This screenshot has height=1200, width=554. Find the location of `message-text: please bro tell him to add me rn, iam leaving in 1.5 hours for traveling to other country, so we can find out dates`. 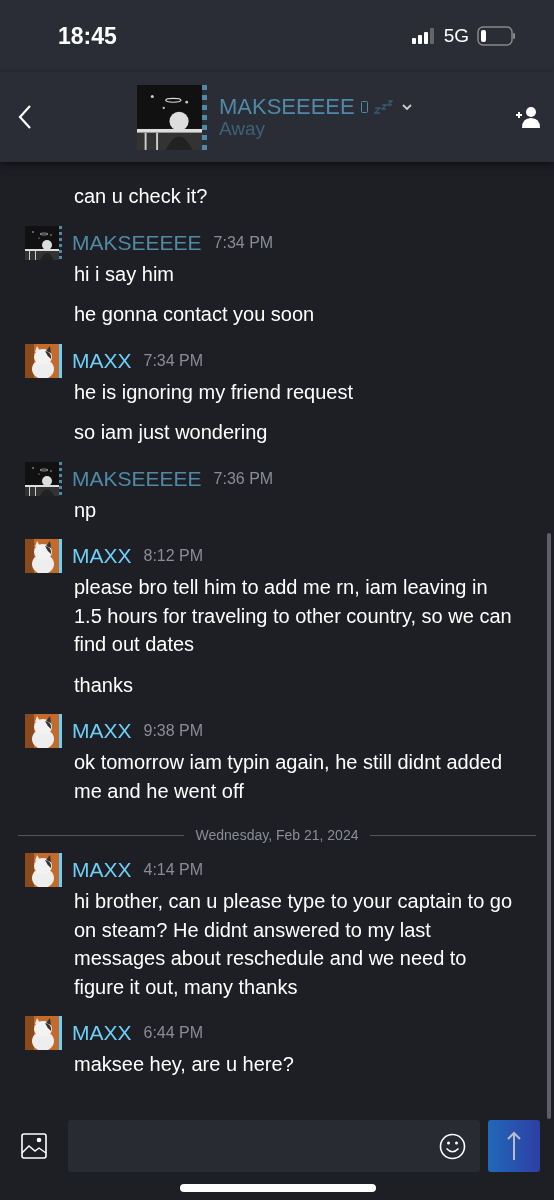

message-text: please bro tell him to add me rn, iam leaving in 1.5 hours for traveling to other country, so we can find out dates is located at coordinates (293, 616).